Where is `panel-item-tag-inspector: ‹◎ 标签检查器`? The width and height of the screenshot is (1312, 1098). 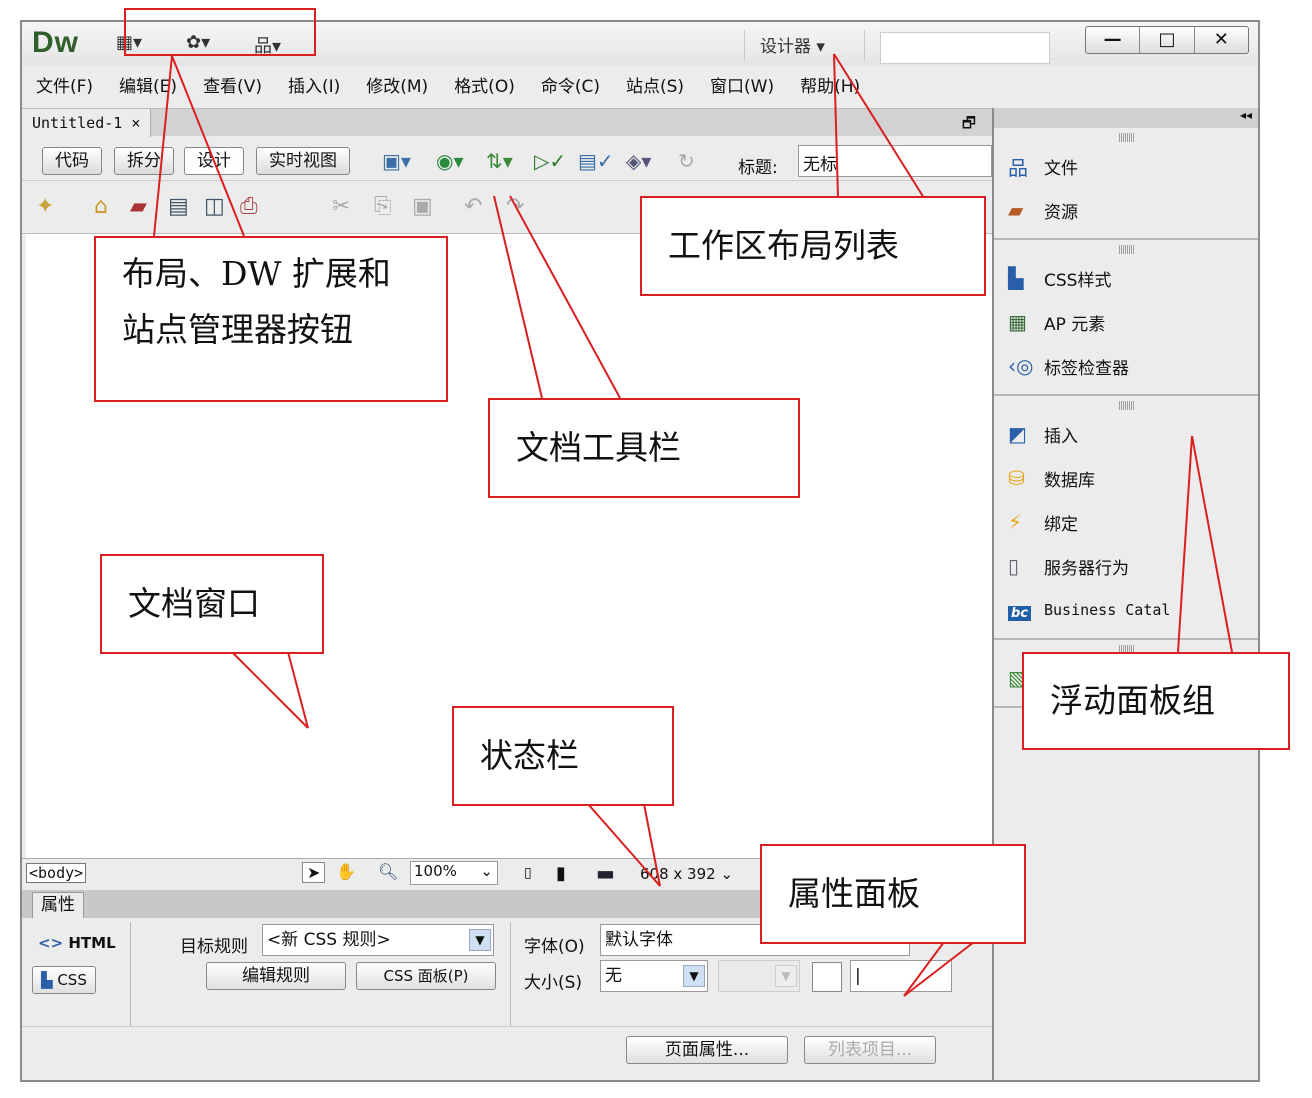 panel-item-tag-inspector: ‹◎ 标签检查器 is located at coordinates (1126, 366).